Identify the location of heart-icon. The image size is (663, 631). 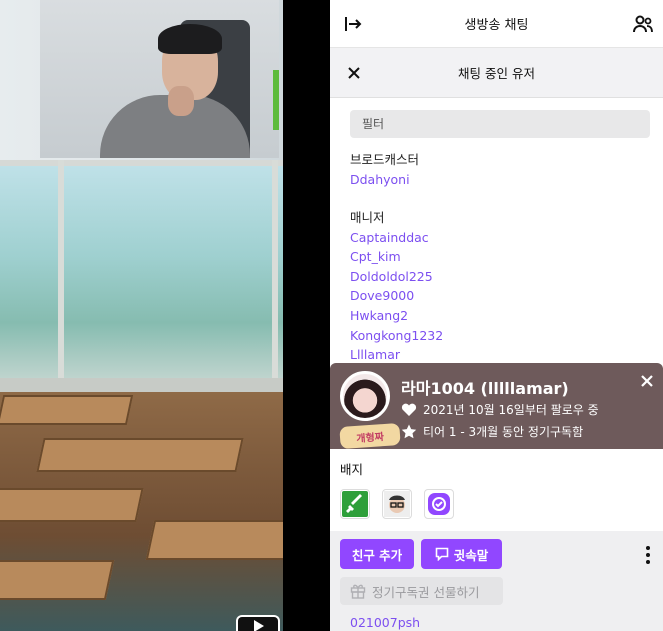
(409, 409).